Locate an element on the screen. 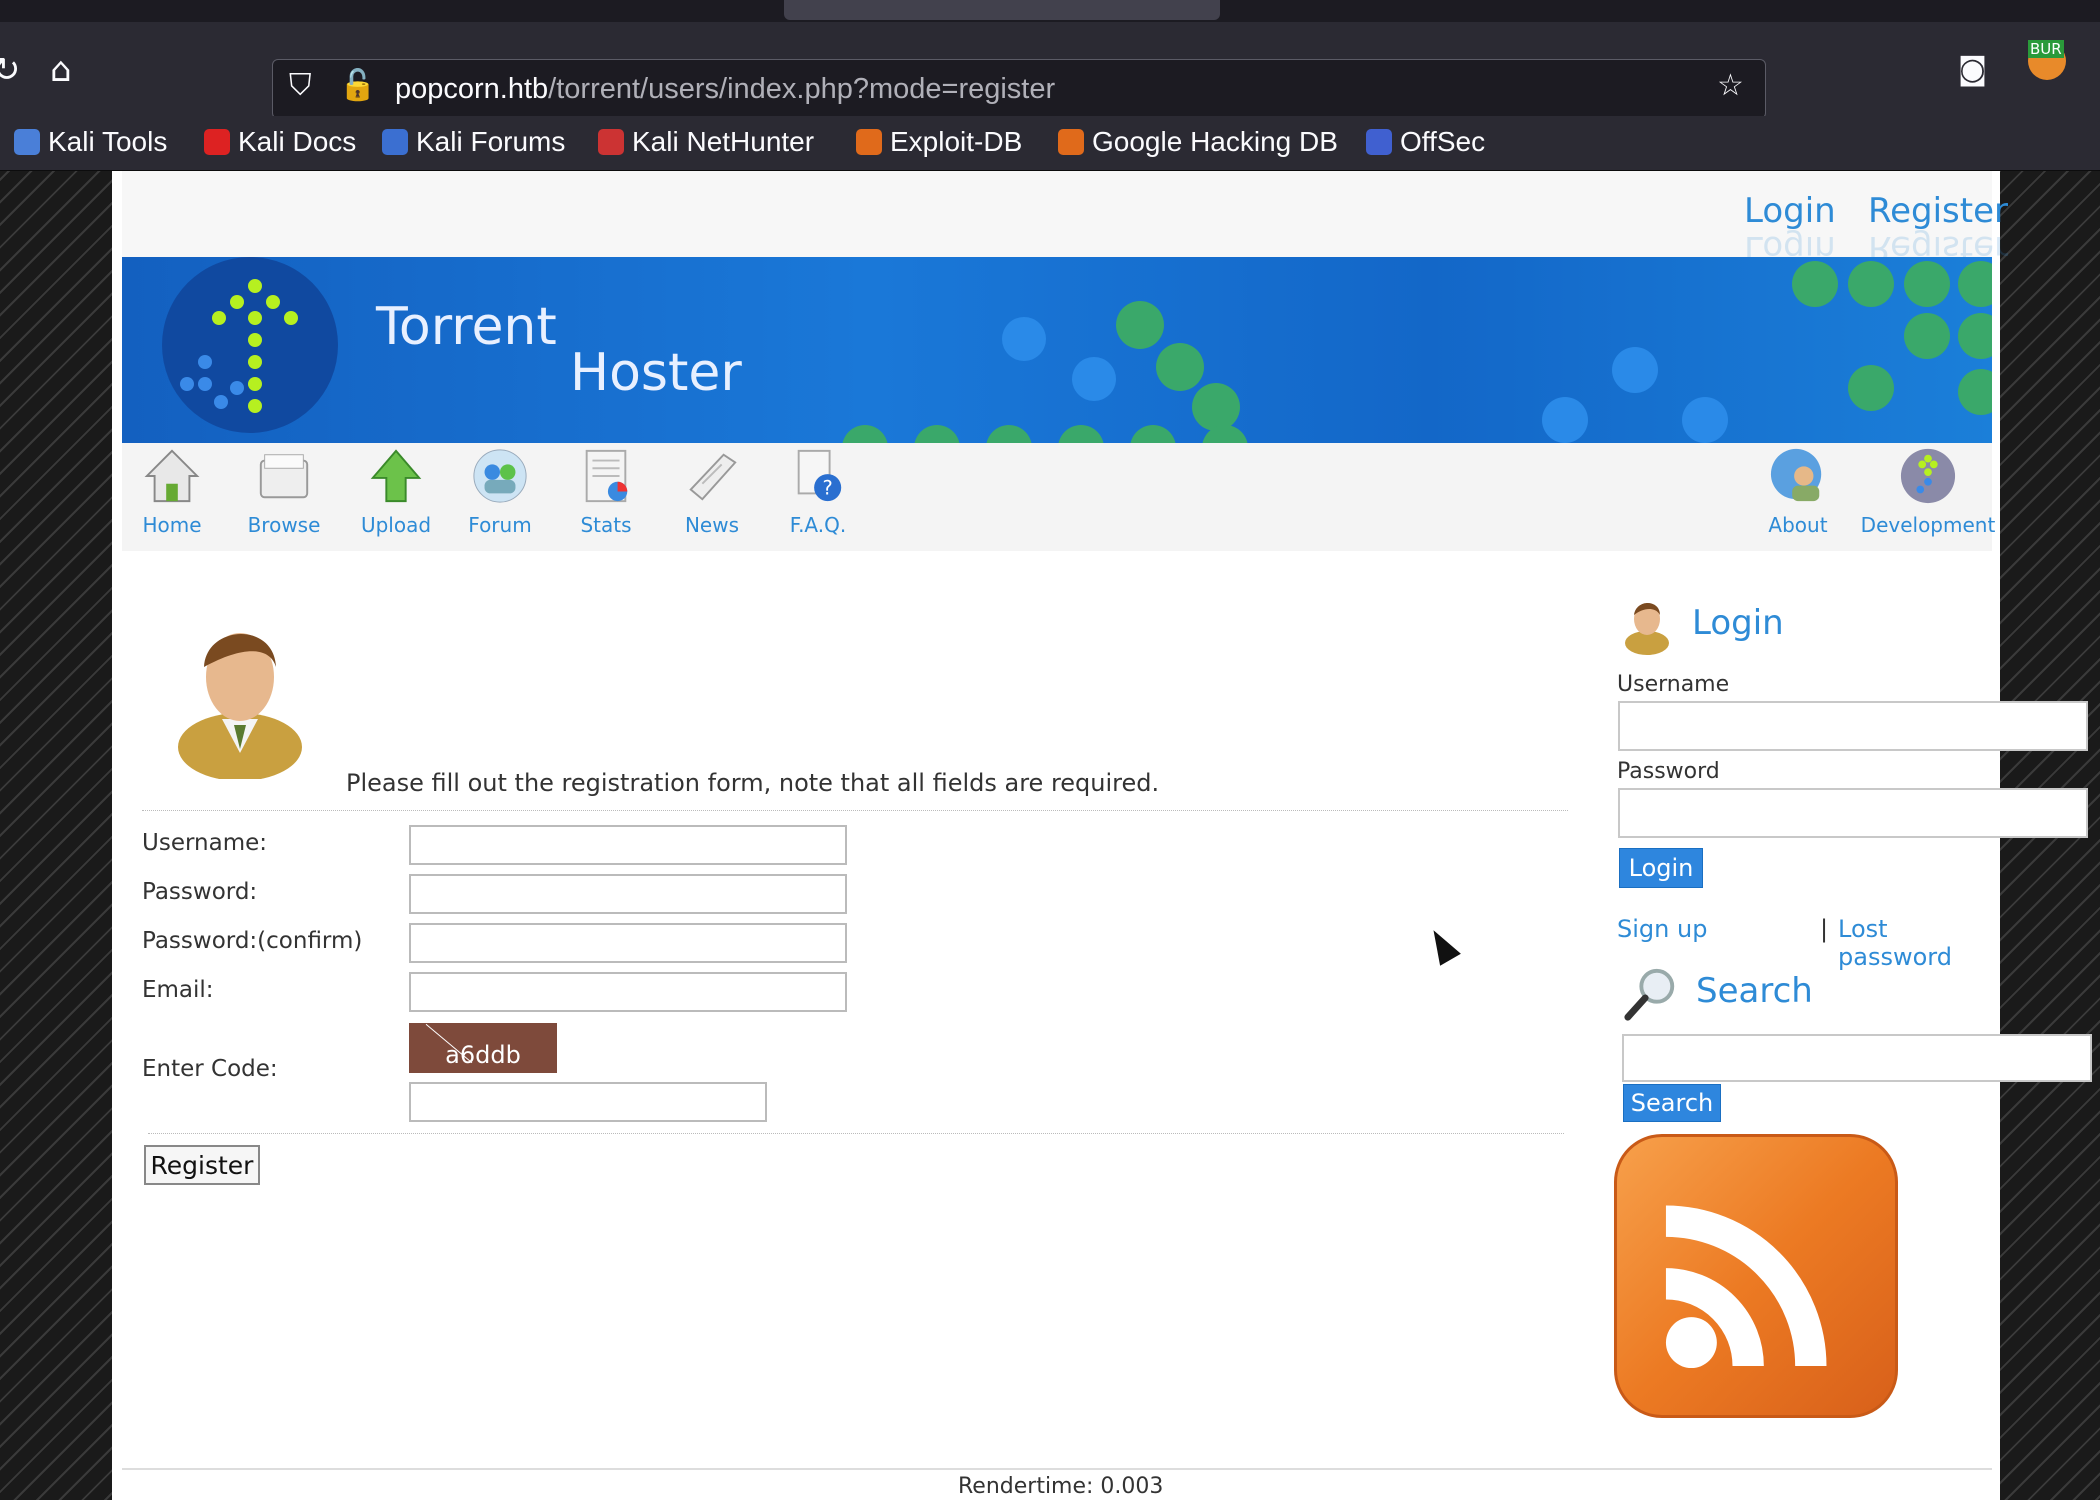 The image size is (2100, 1500). lost-password-link: Lost password is located at coordinates (1919, 943).